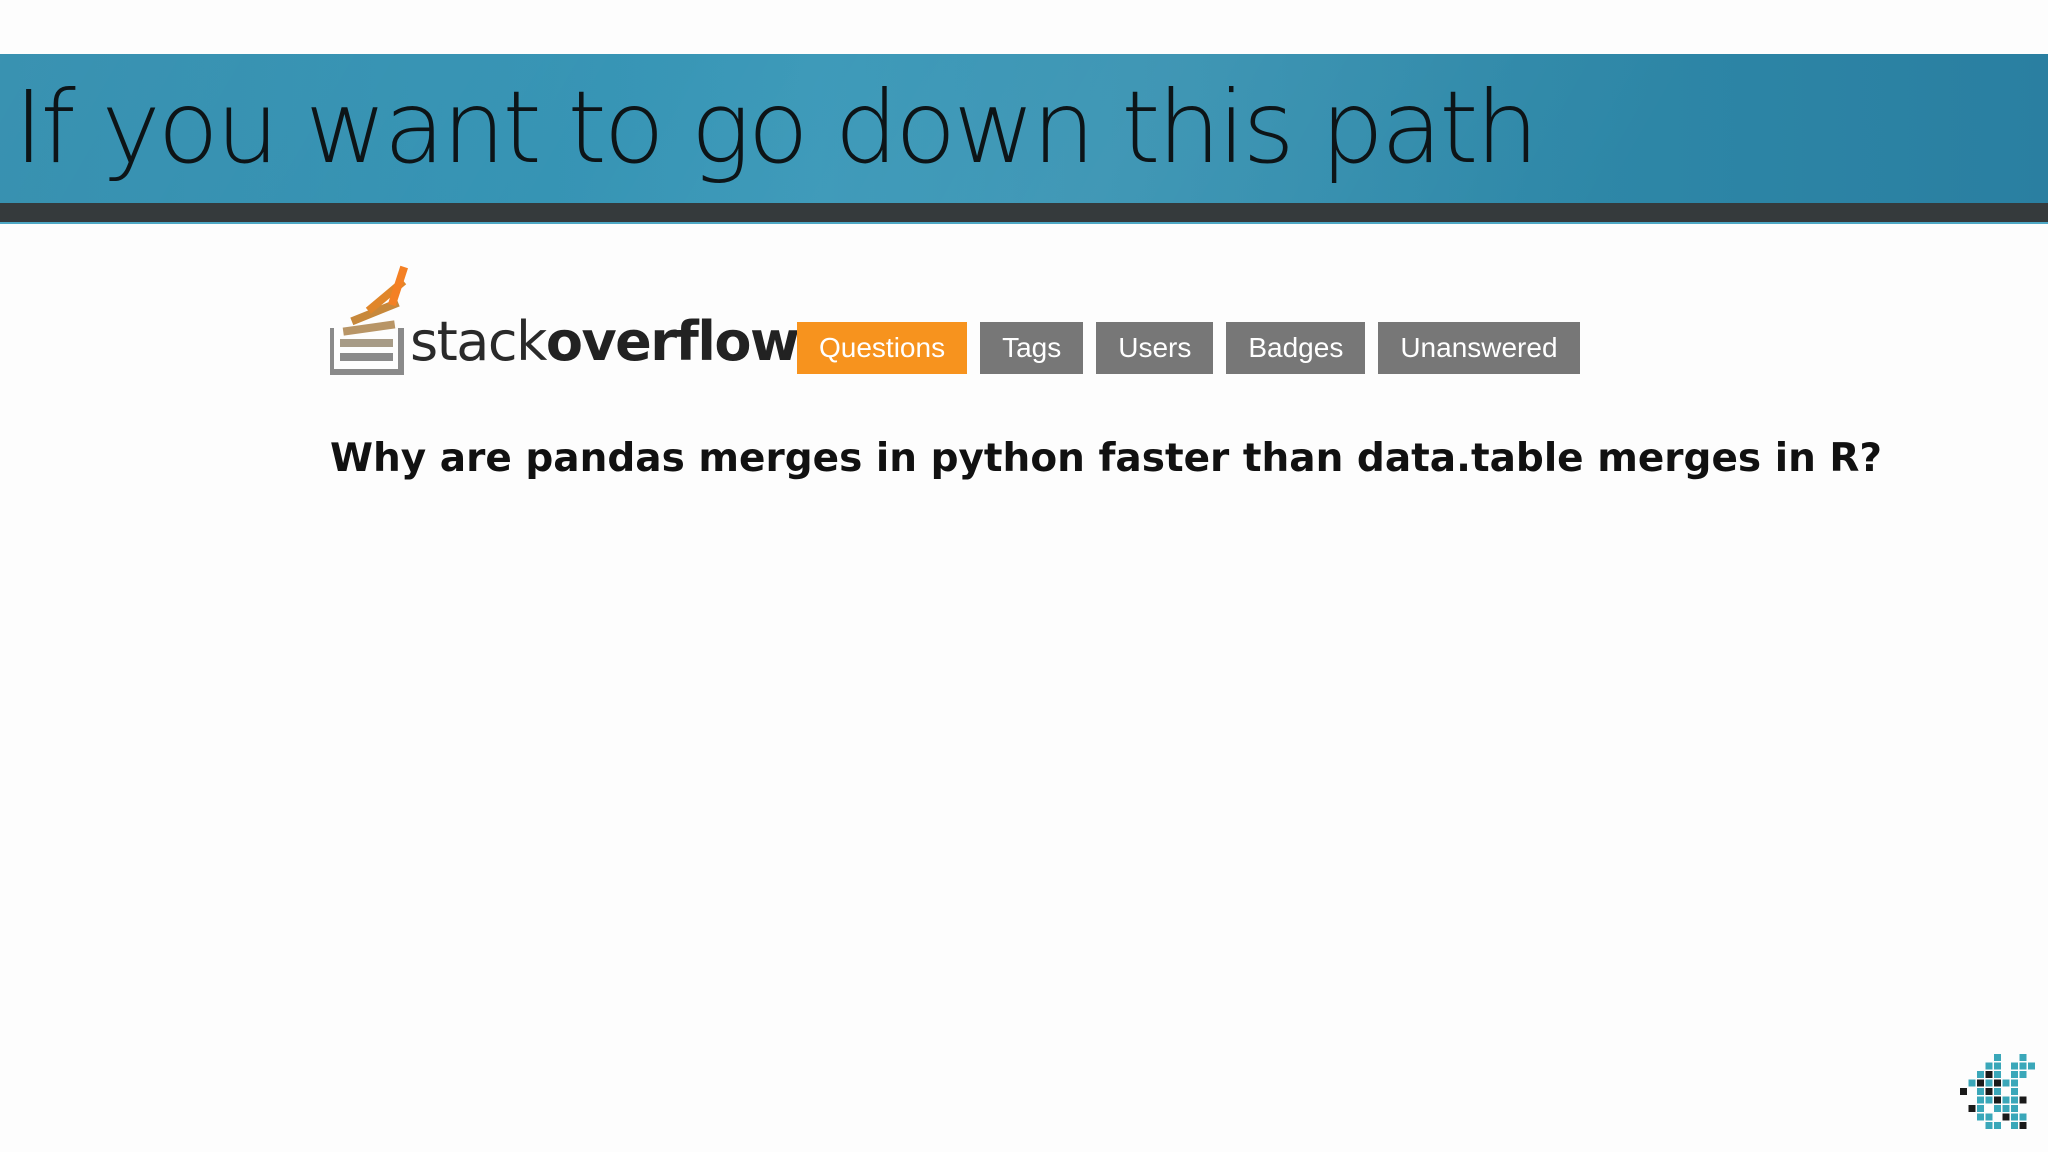  I want to click on stackoverflow-wordmark: stackoverflow, so click(605, 342).